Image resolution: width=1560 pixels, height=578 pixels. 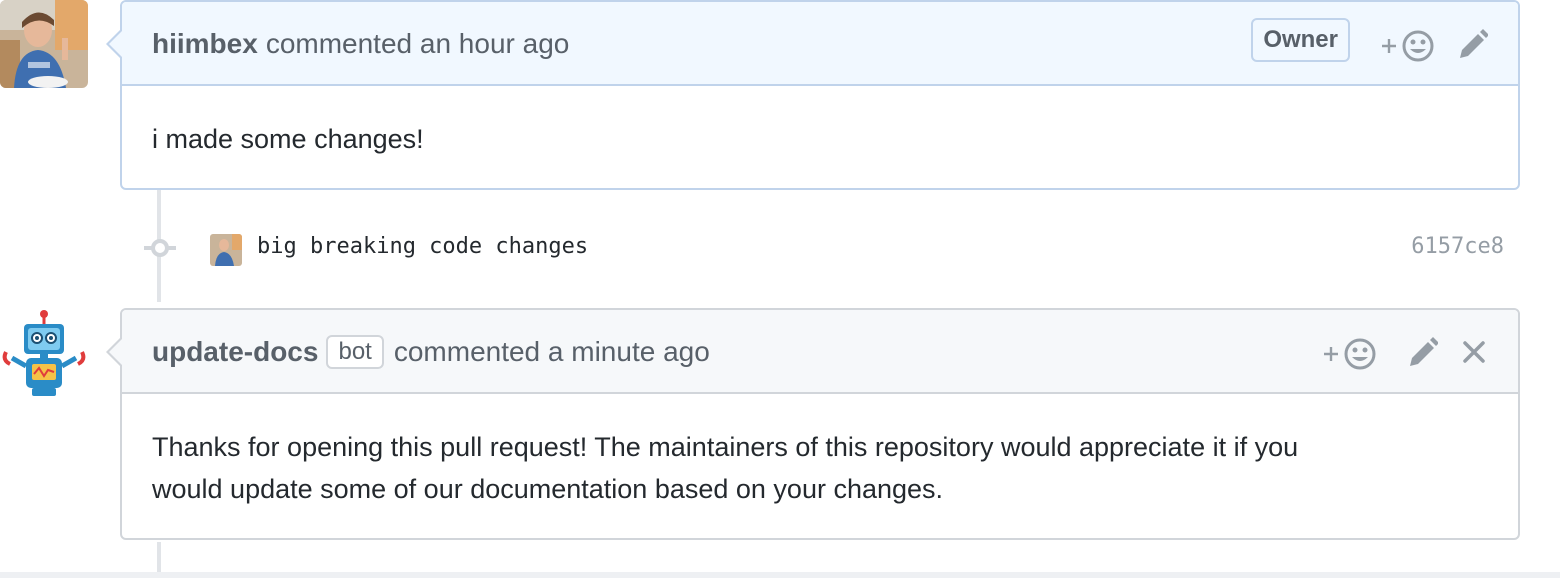 I want to click on comment-header-text: hiimbex commented an hour ago, so click(x=360, y=44).